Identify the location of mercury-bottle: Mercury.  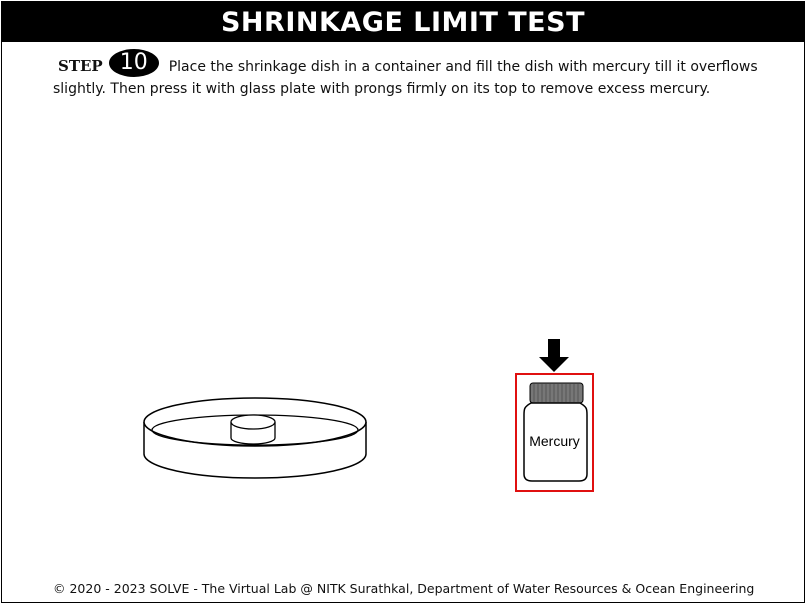
(554, 432).